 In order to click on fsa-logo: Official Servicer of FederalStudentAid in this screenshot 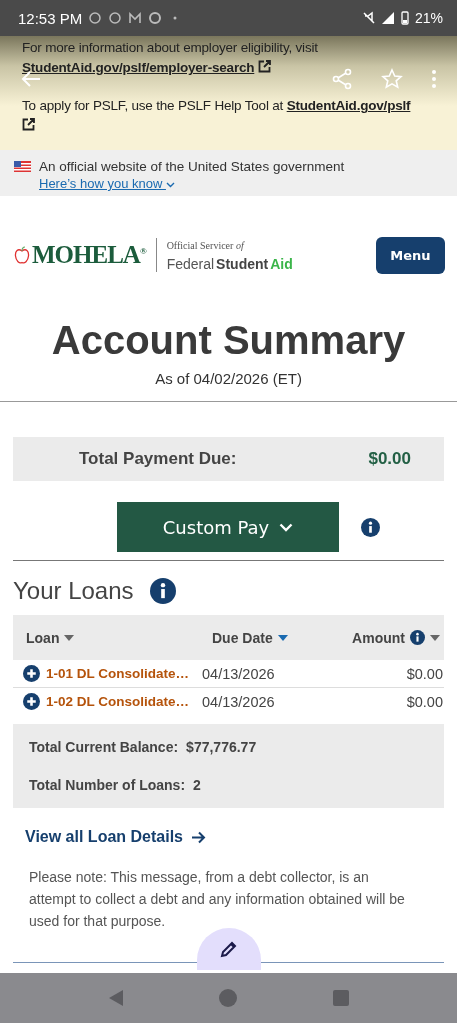, I will do `click(229, 256)`.